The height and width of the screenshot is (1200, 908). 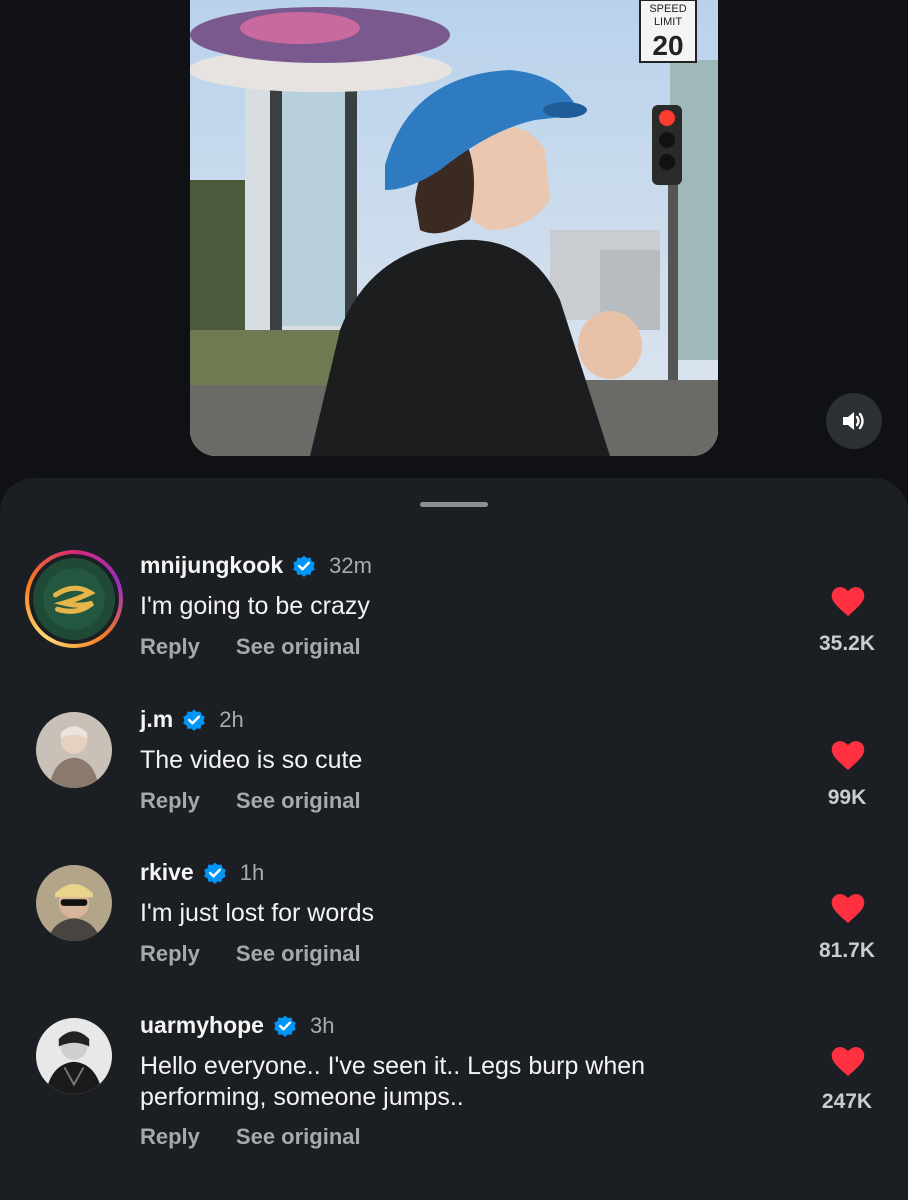 I want to click on comment-text: The video is so cute, so click(x=251, y=760).